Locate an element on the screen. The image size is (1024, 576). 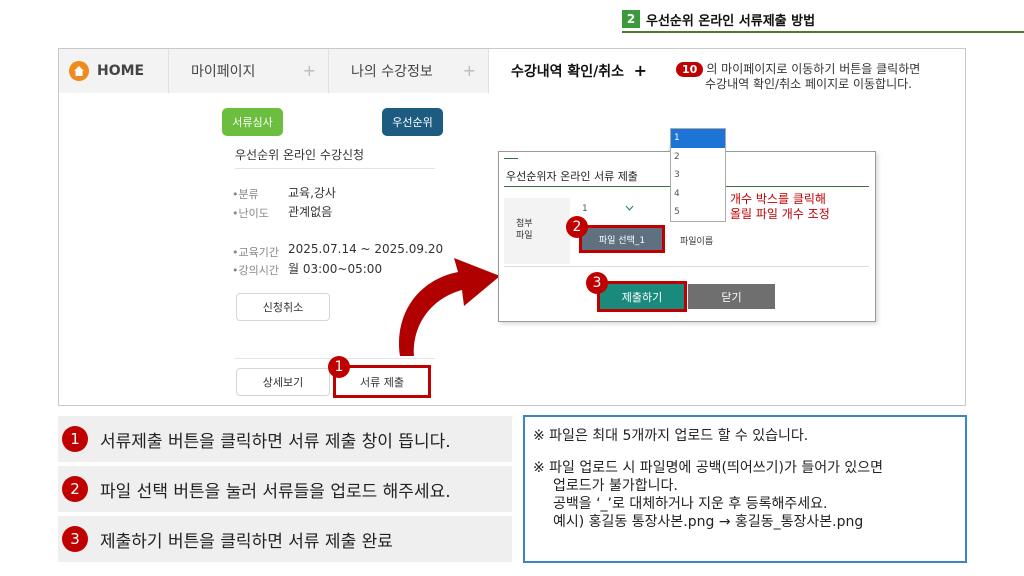
curved-arrow-icon is located at coordinates (449, 307).